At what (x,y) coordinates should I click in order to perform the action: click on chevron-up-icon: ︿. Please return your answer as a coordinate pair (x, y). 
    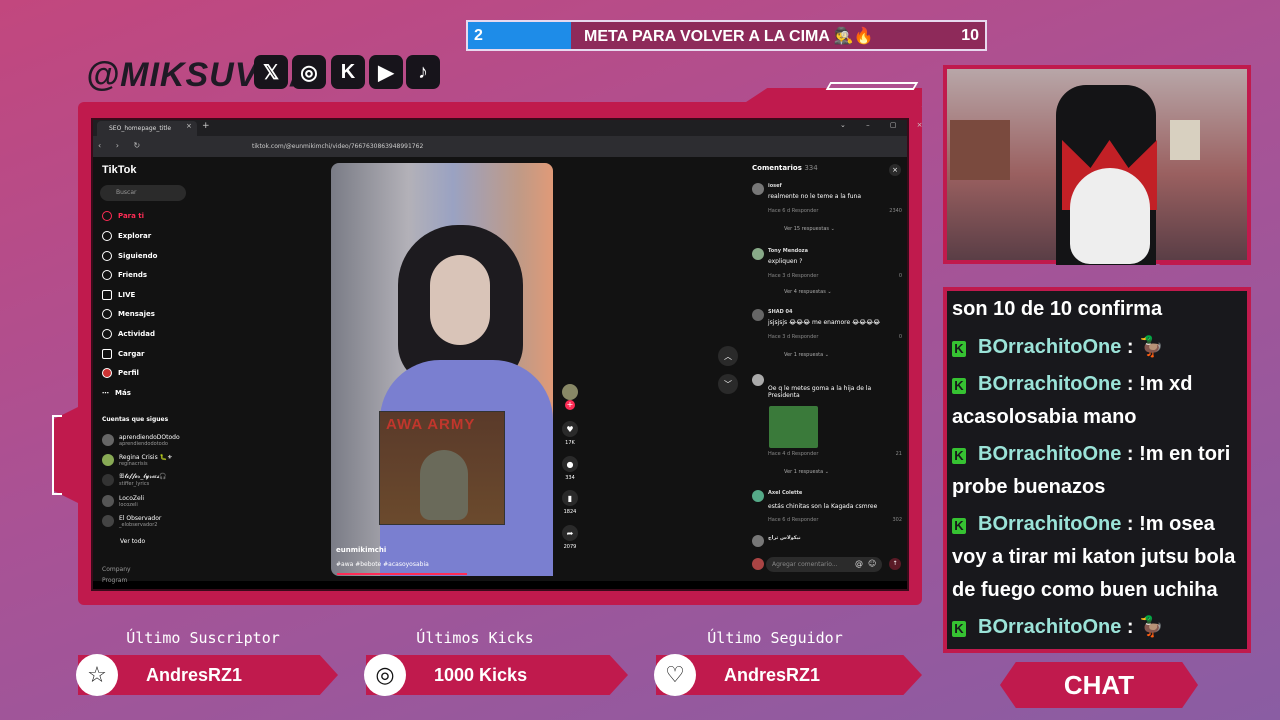
    Looking at the image, I should click on (728, 356).